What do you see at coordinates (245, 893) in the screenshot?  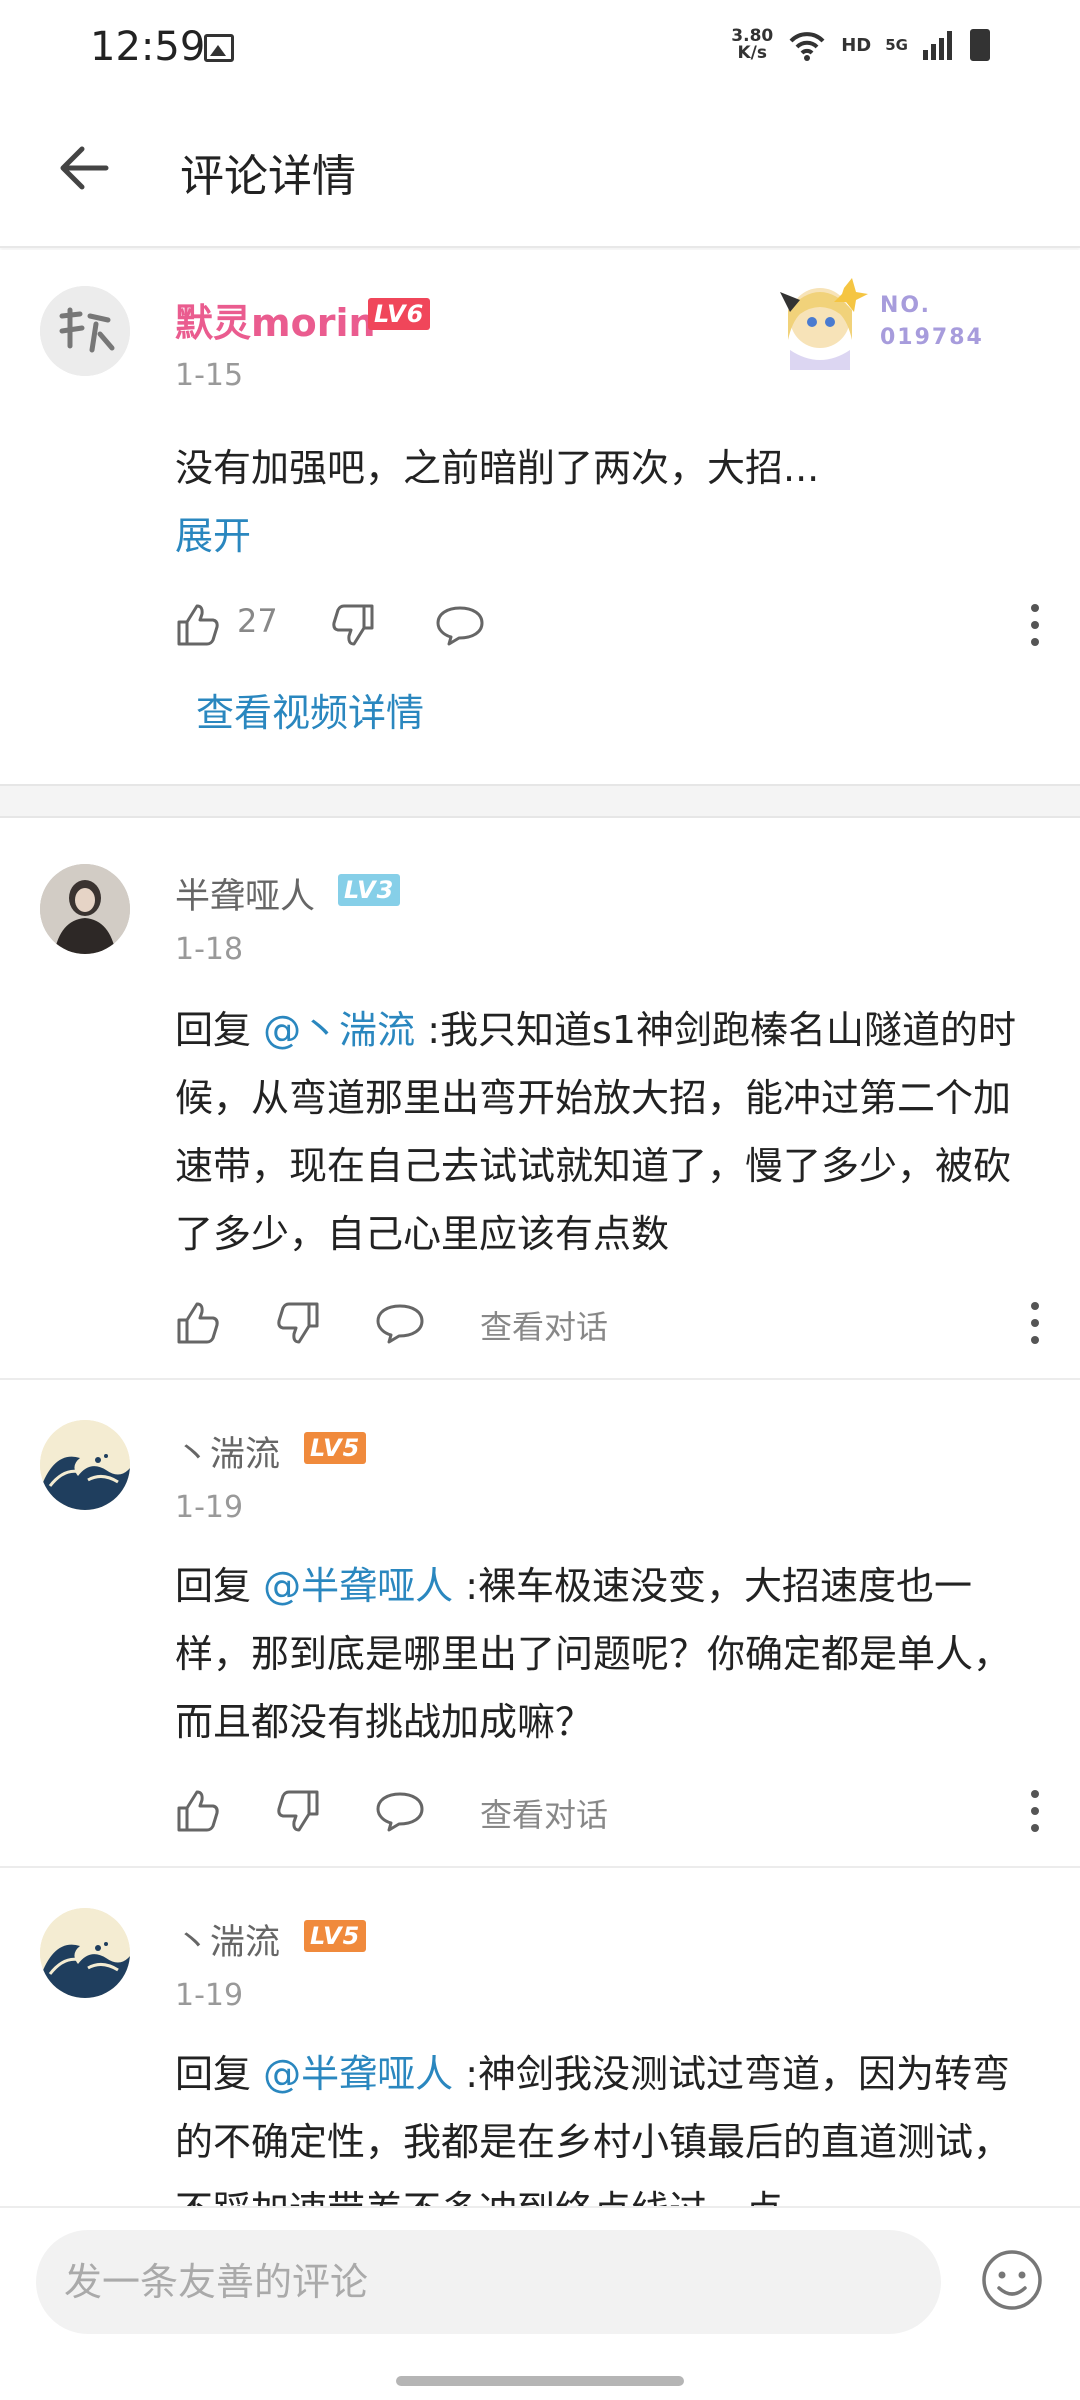 I see `username: 半聋哑人` at bounding box center [245, 893].